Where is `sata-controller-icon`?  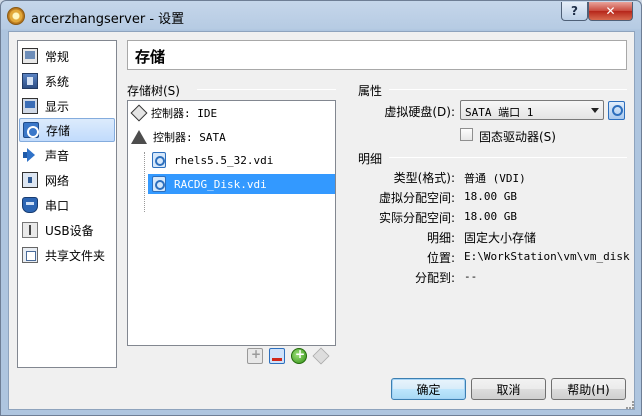
sata-controller-icon is located at coordinates (139, 137).